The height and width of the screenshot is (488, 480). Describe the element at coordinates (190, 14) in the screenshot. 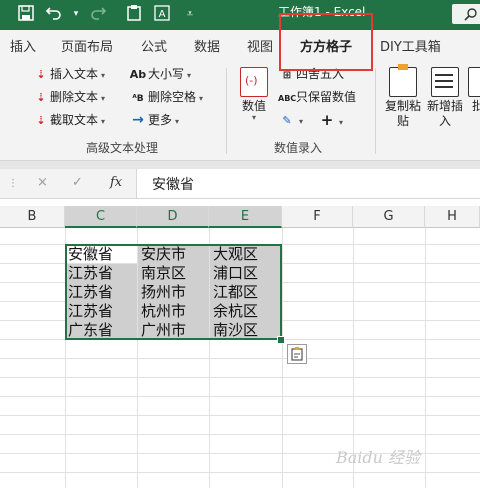

I see `qat-dropdown-icon: ⩡` at that location.